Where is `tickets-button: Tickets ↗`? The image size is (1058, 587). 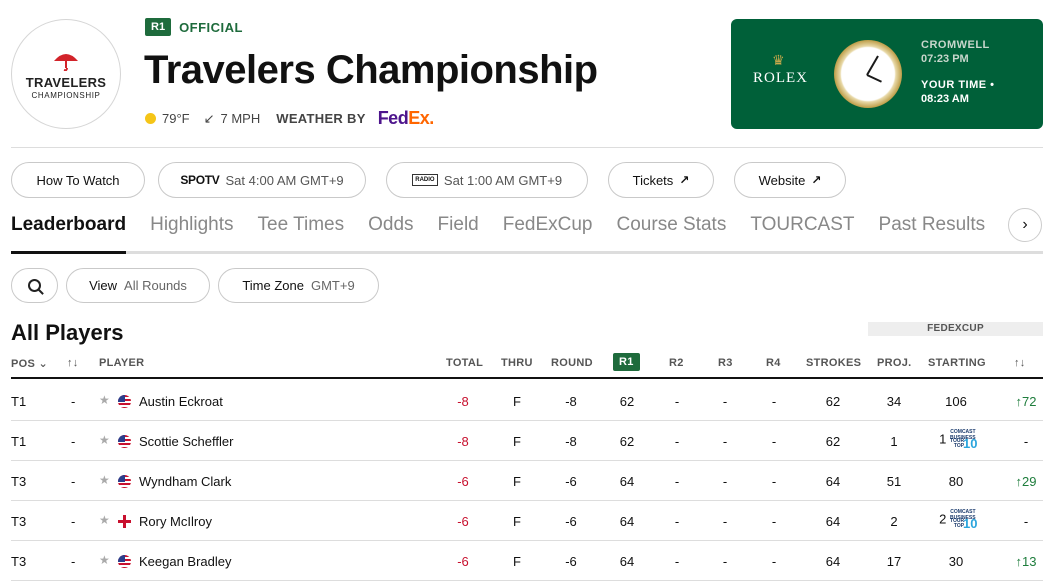
tickets-button: Tickets ↗ is located at coordinates (661, 180).